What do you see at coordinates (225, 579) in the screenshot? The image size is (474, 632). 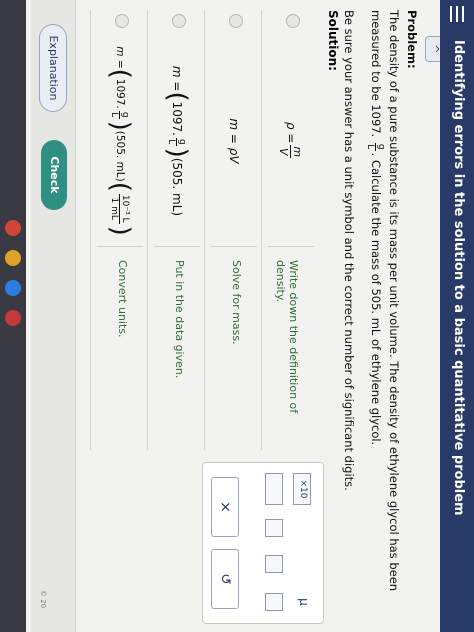 I see `undo-button: ↺` at bounding box center [225, 579].